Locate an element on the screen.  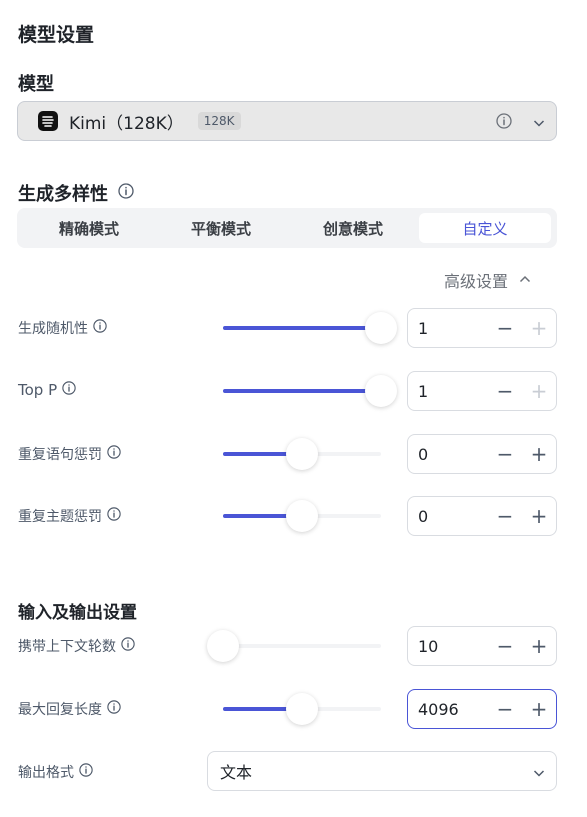
diversity-mode-tabs: 精确模式 平衡模式 创意模式 自定义 is located at coordinates (287, 228).